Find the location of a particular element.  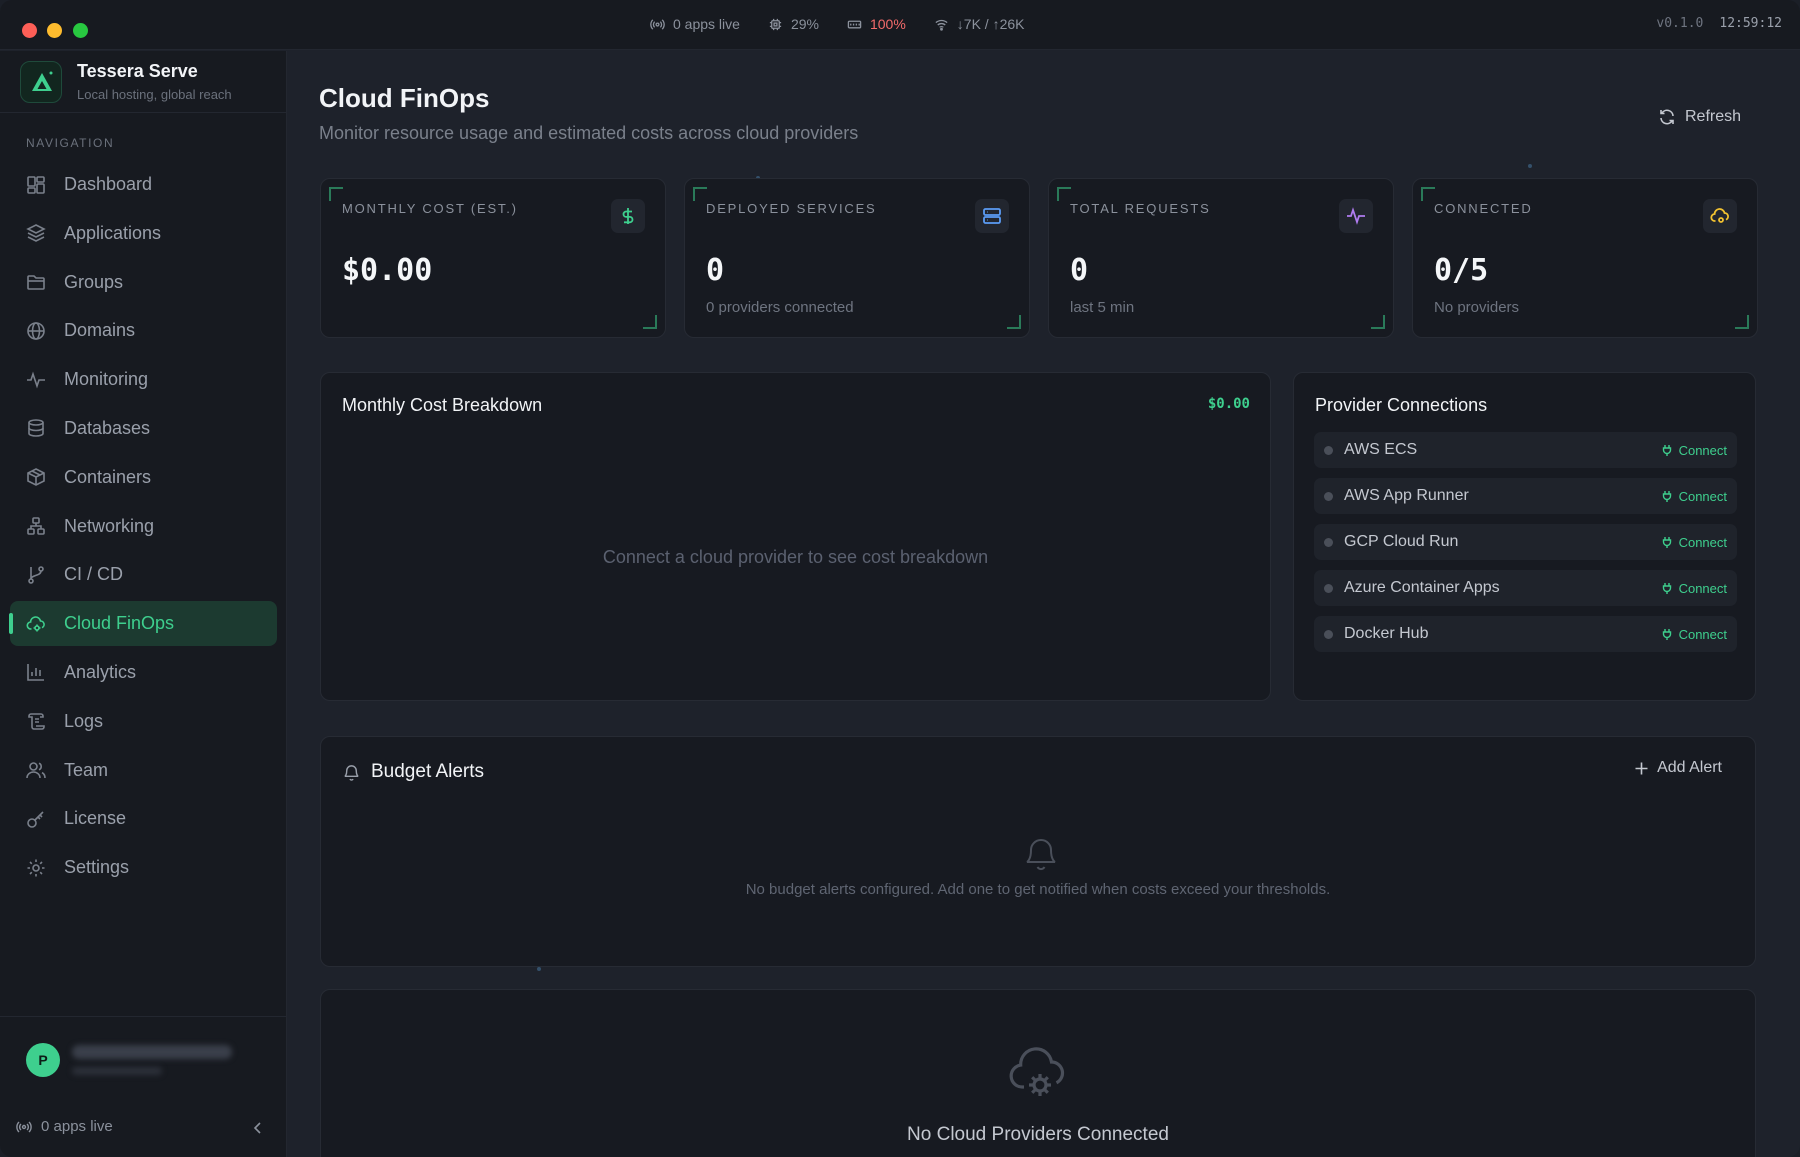

tessera-logo-icon is located at coordinates (42, 81).